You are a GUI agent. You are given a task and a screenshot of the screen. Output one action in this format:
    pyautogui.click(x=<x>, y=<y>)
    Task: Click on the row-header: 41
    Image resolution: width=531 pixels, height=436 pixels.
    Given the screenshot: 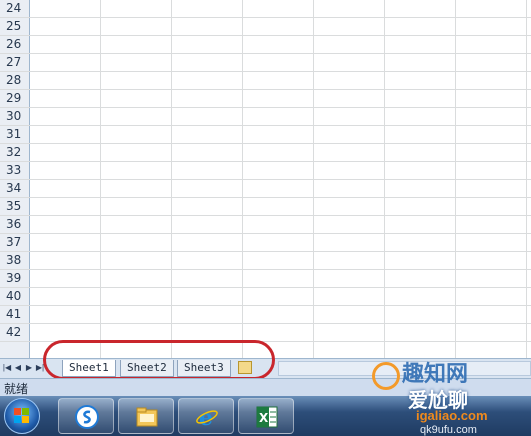 What is the action you would take?
    pyautogui.click(x=15, y=314)
    